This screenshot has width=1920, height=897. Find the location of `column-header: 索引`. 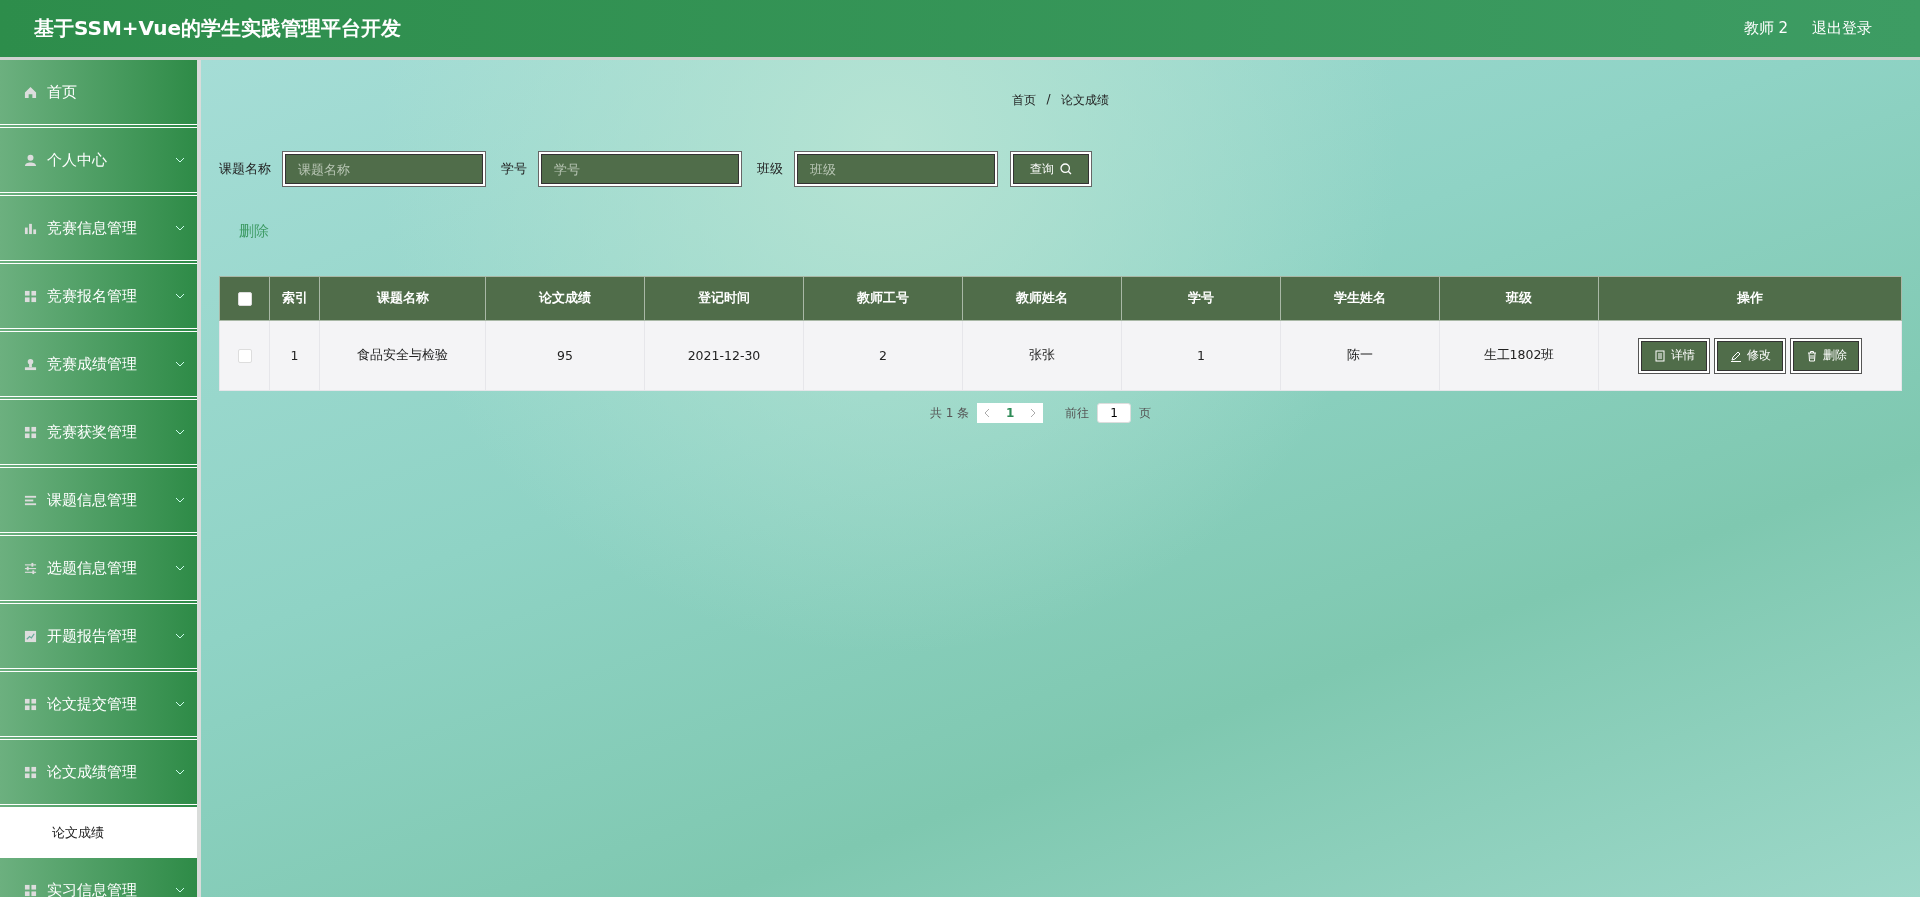

column-header: 索引 is located at coordinates (294, 297).